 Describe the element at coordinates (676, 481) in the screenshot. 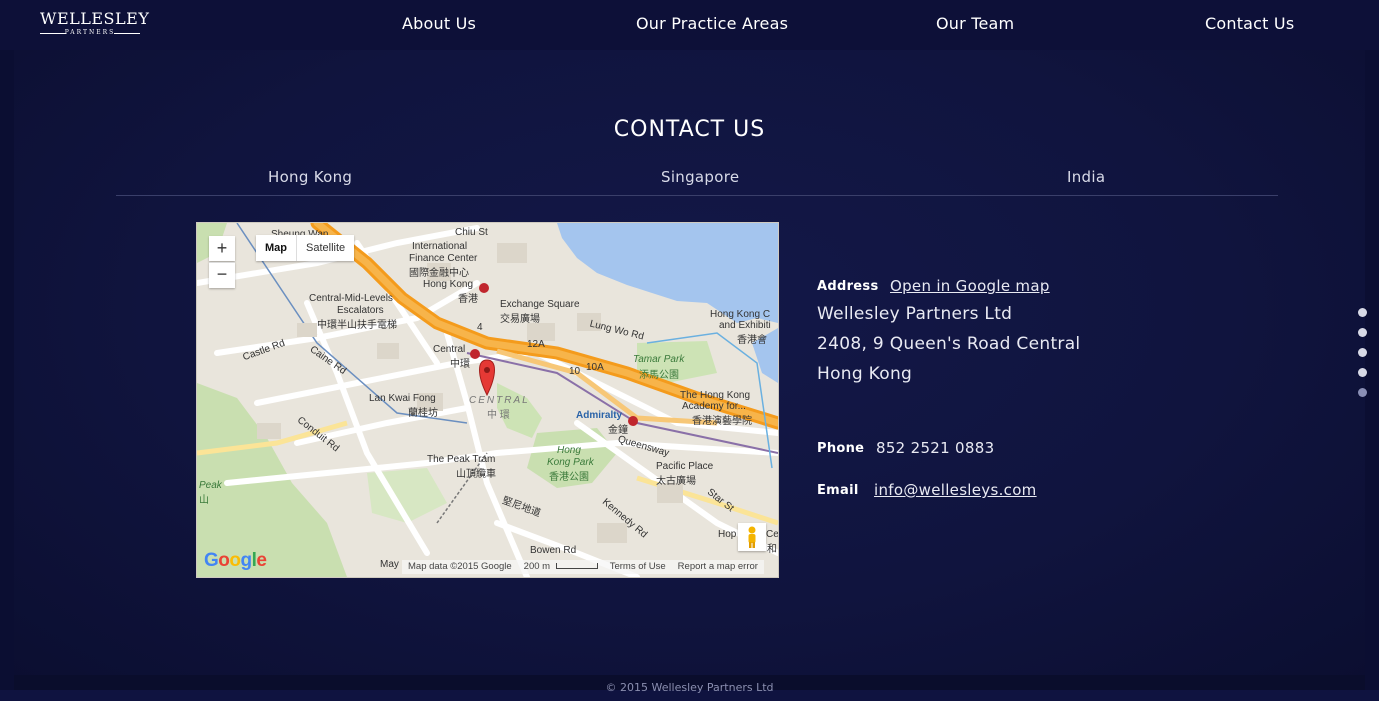

I see `map-label-pacific-zh: 太古廣場` at that location.